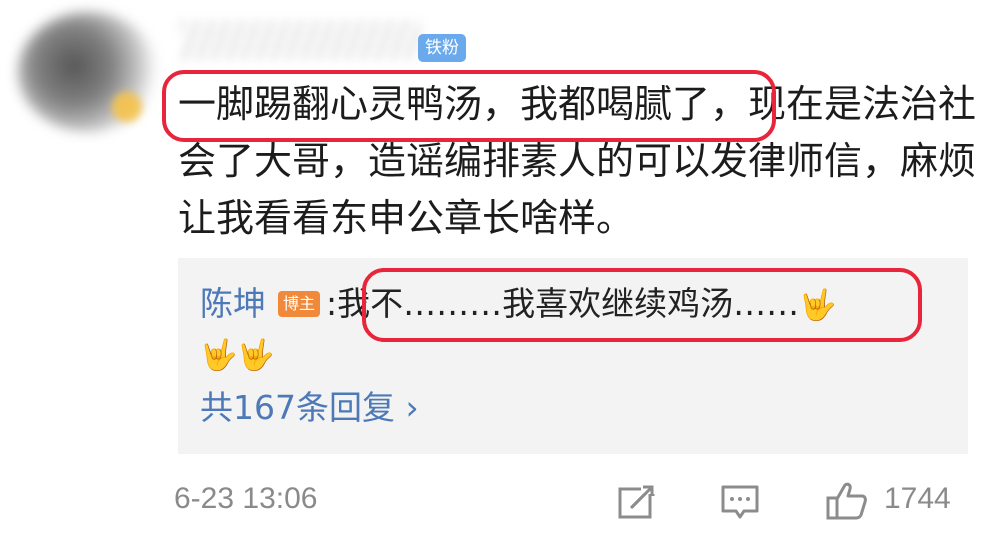 This screenshot has width=1000, height=535. Describe the element at coordinates (233, 303) in the screenshot. I see `reply-author: 陈坤` at that location.